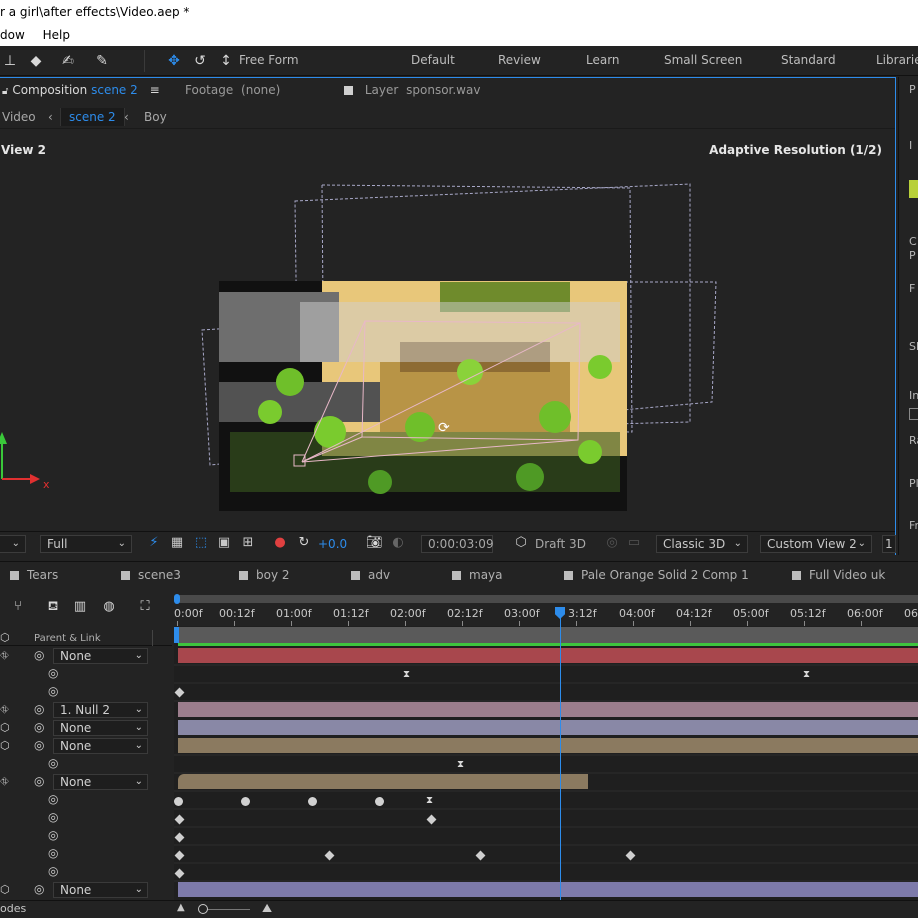 The width and height of the screenshot is (918, 918). I want to click on local-axis-mode-icon: ✥, so click(174, 61).